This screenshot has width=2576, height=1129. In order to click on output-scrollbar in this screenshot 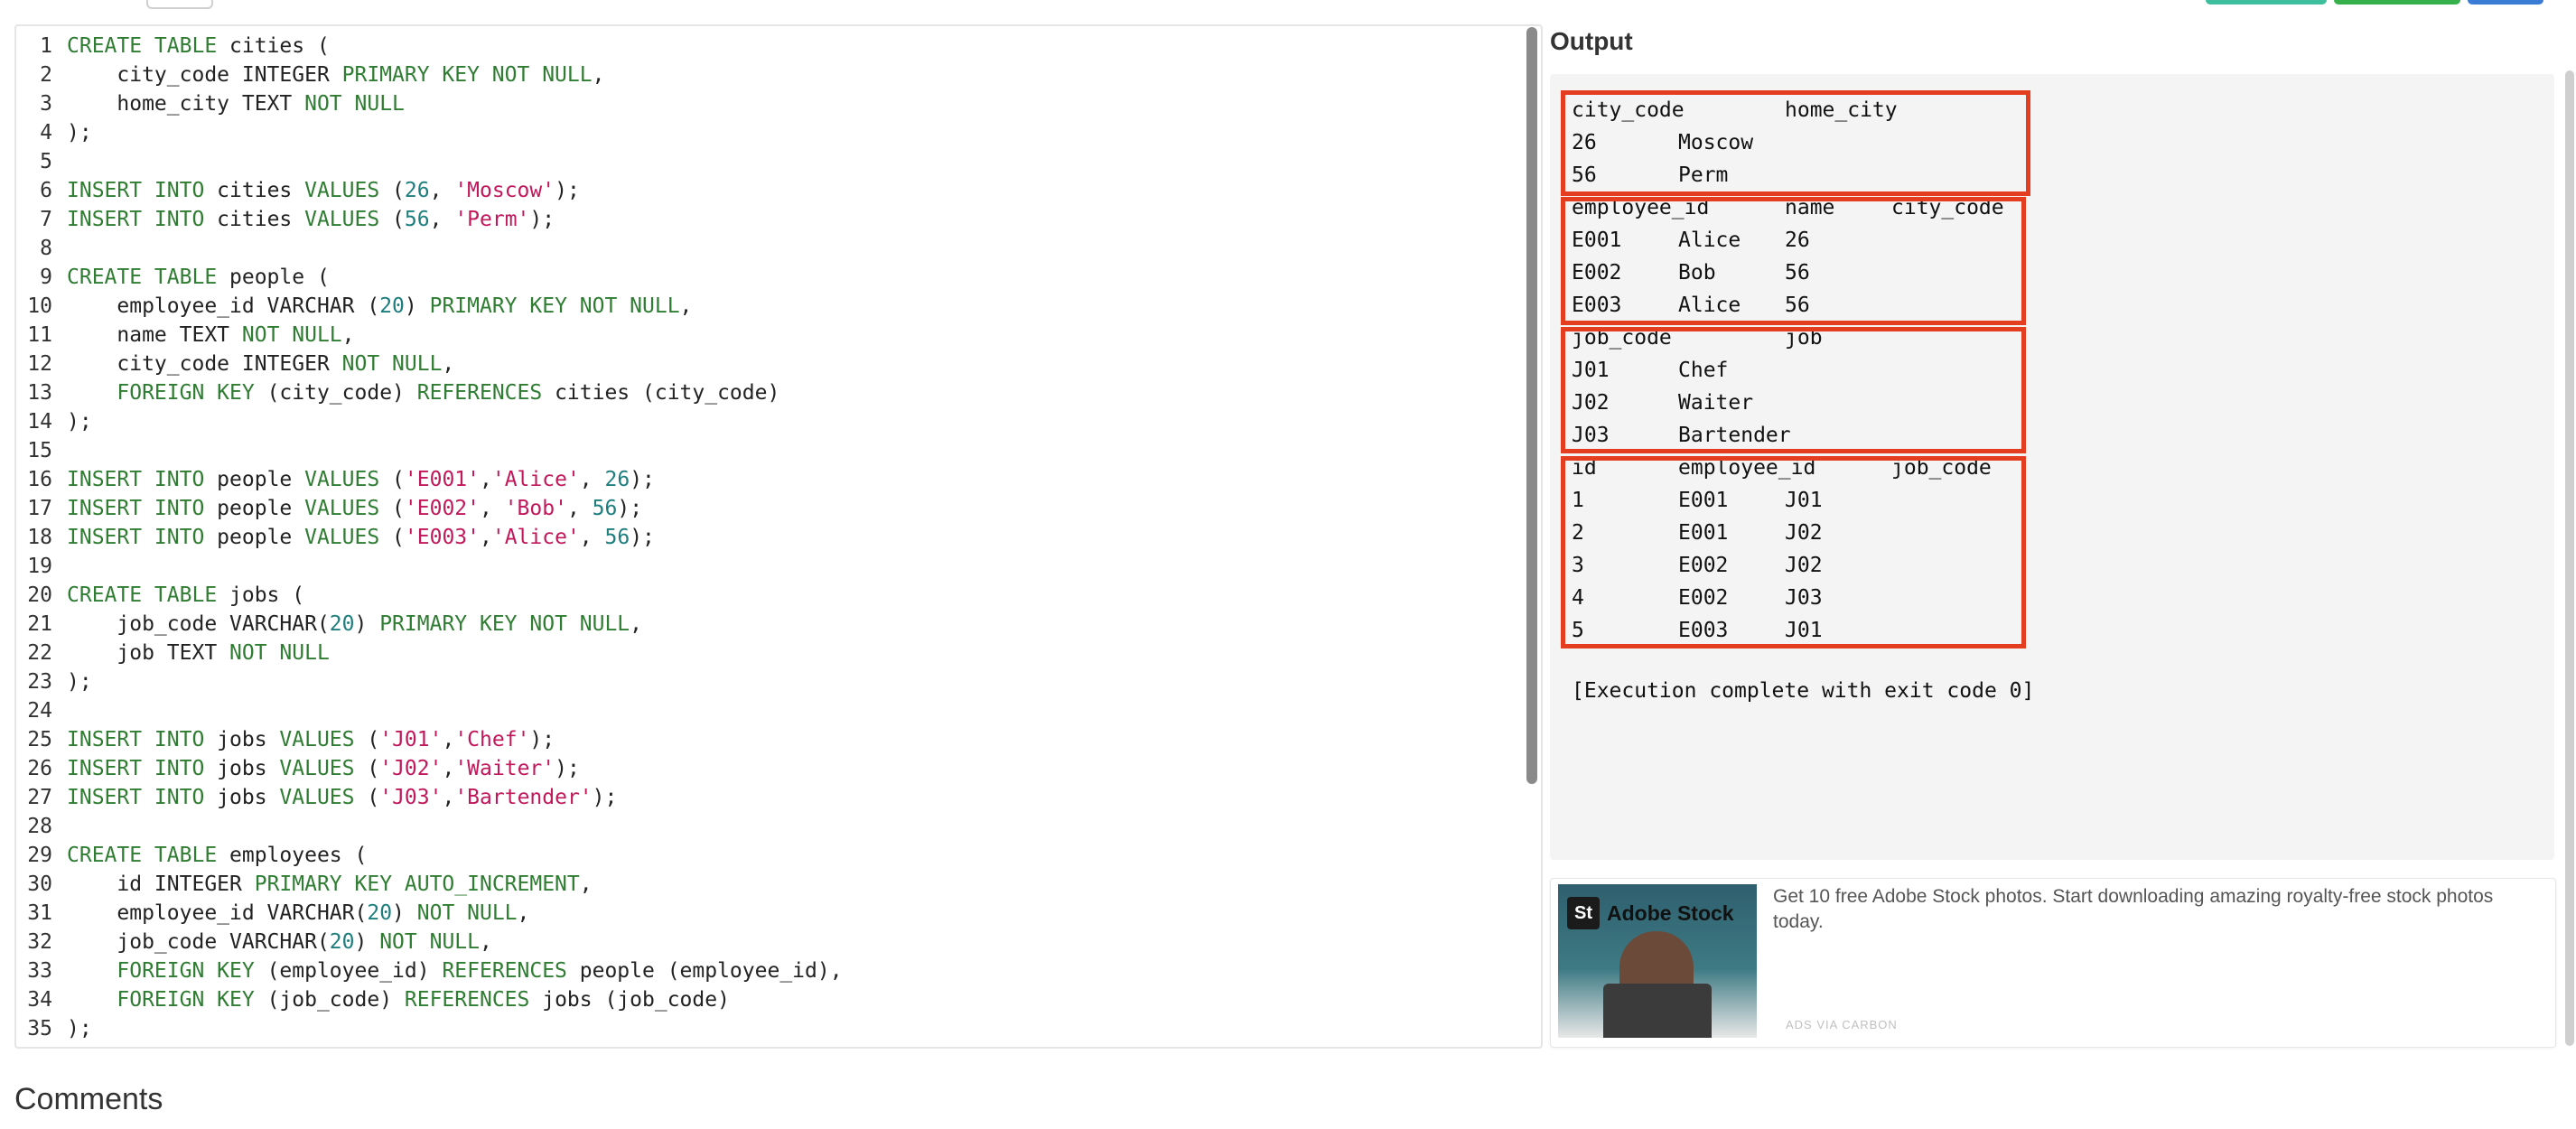, I will do `click(2569, 558)`.